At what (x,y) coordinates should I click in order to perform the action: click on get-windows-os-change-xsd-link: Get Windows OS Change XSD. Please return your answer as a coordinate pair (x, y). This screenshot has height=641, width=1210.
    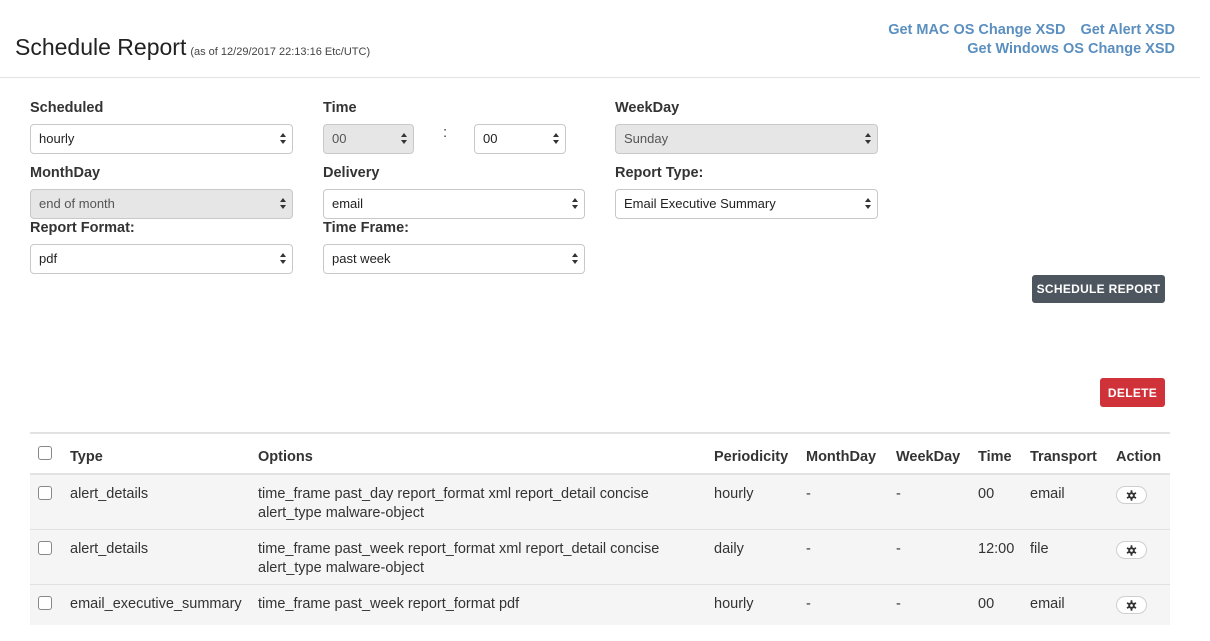
    Looking at the image, I should click on (1071, 49).